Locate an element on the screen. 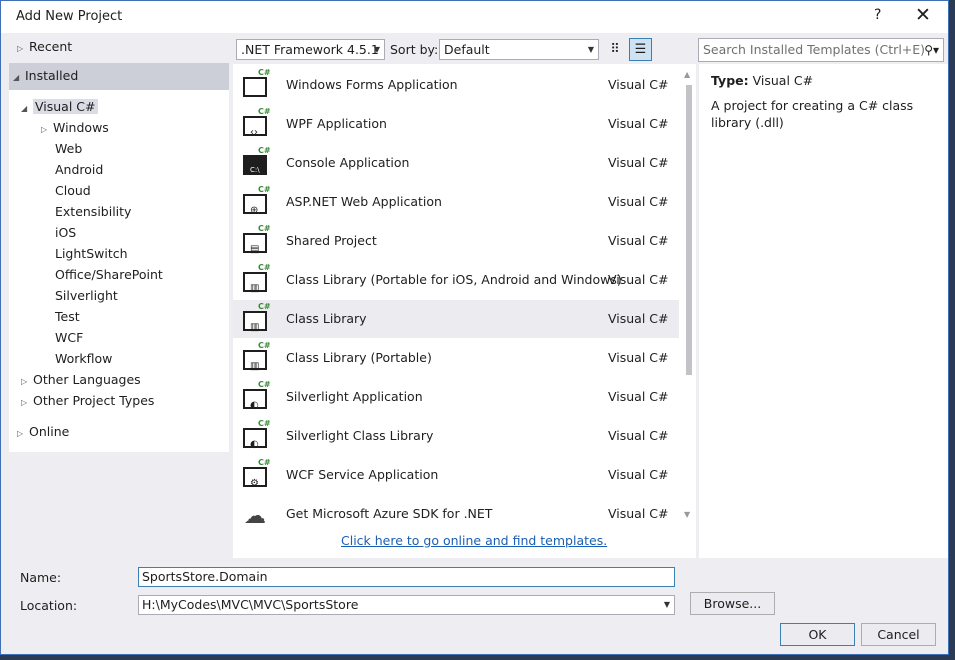 The width and height of the screenshot is (955, 660). tree-item-visual-csharp: ◢ Visual C# is located at coordinates (59, 106).